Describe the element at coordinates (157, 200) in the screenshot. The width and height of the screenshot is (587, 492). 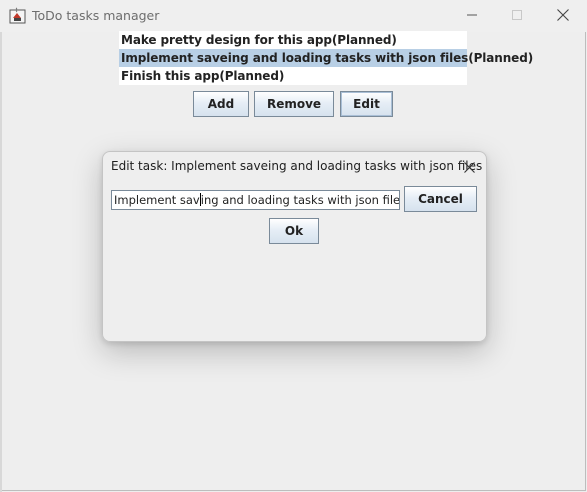
I see `input-text-before-caret: Implement sav` at that location.